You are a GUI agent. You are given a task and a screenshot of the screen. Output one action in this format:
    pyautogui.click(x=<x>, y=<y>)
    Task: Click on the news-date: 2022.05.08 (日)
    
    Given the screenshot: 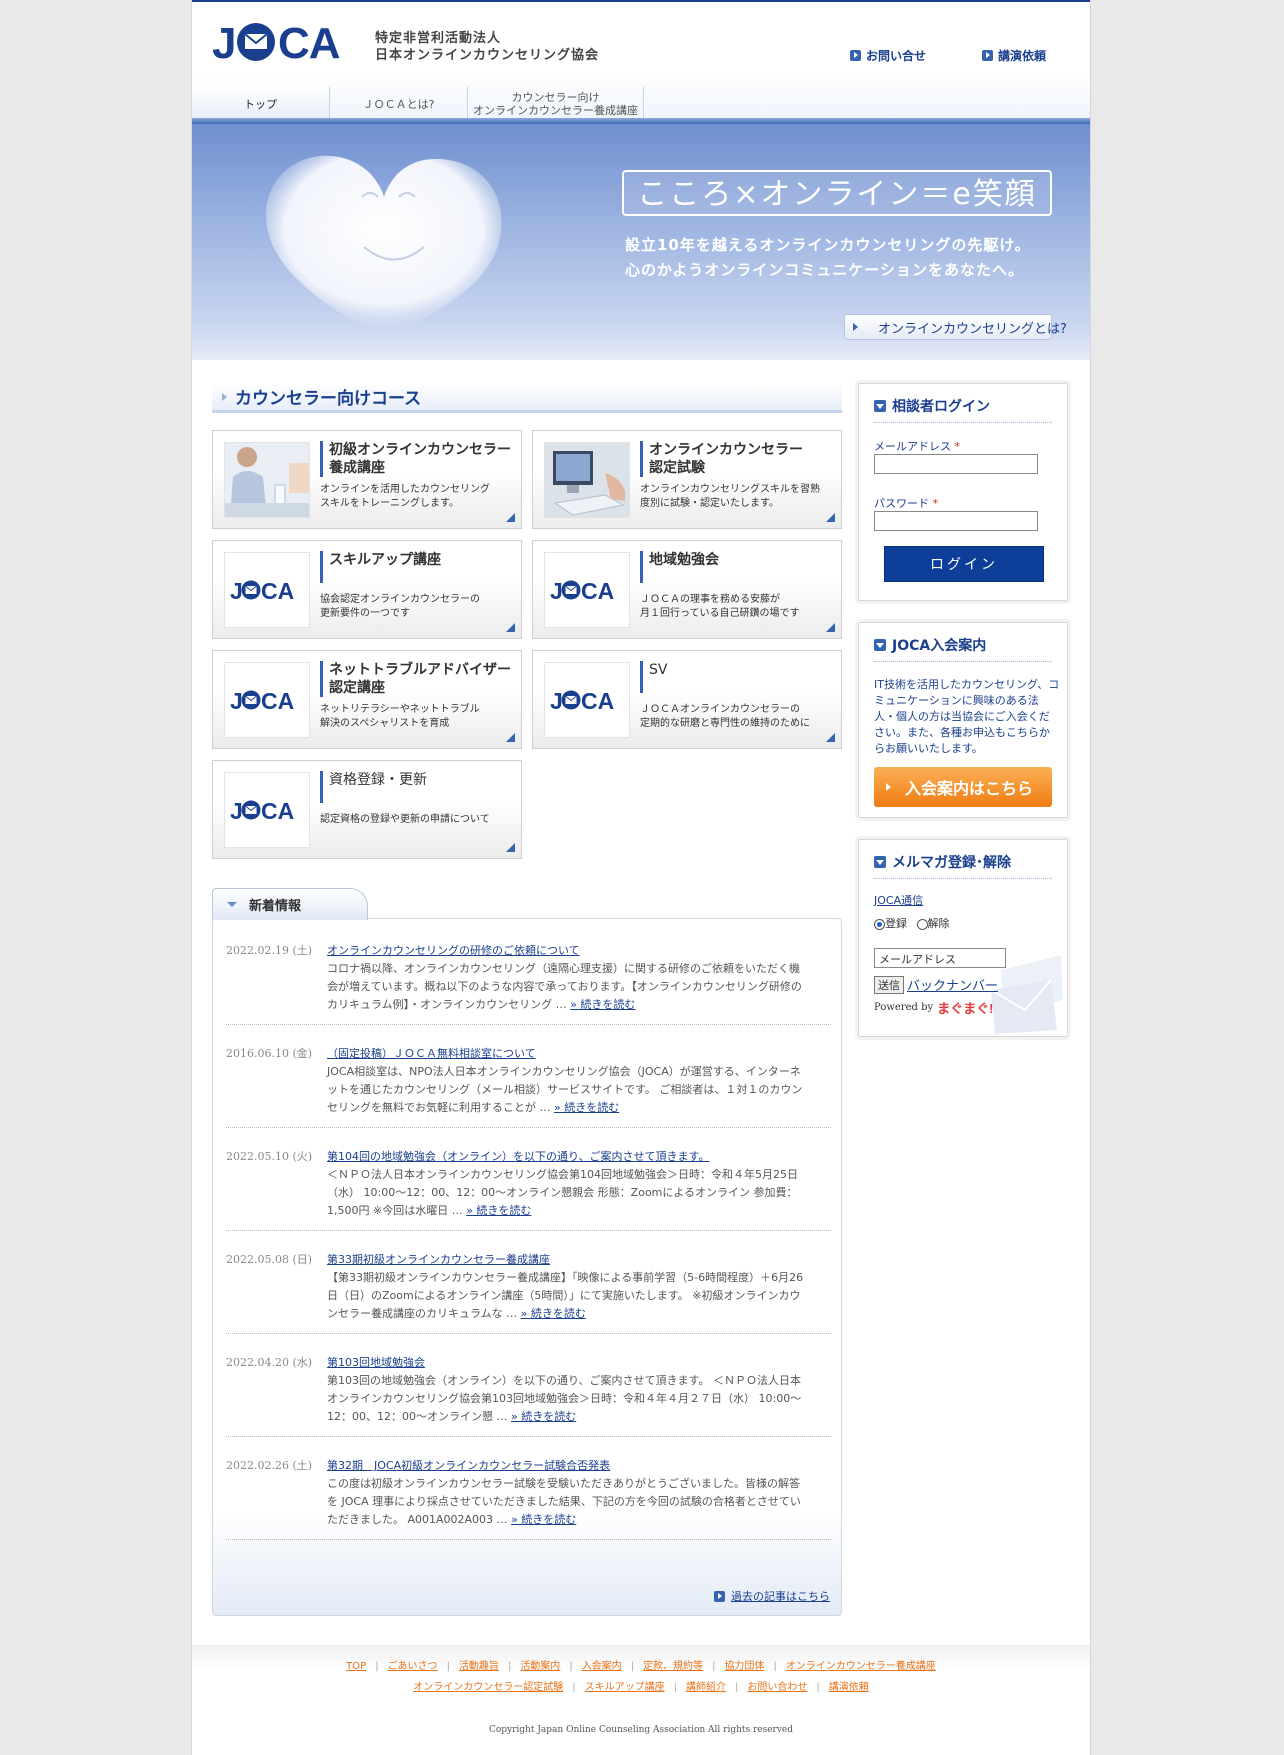 What is the action you would take?
    pyautogui.click(x=269, y=1259)
    